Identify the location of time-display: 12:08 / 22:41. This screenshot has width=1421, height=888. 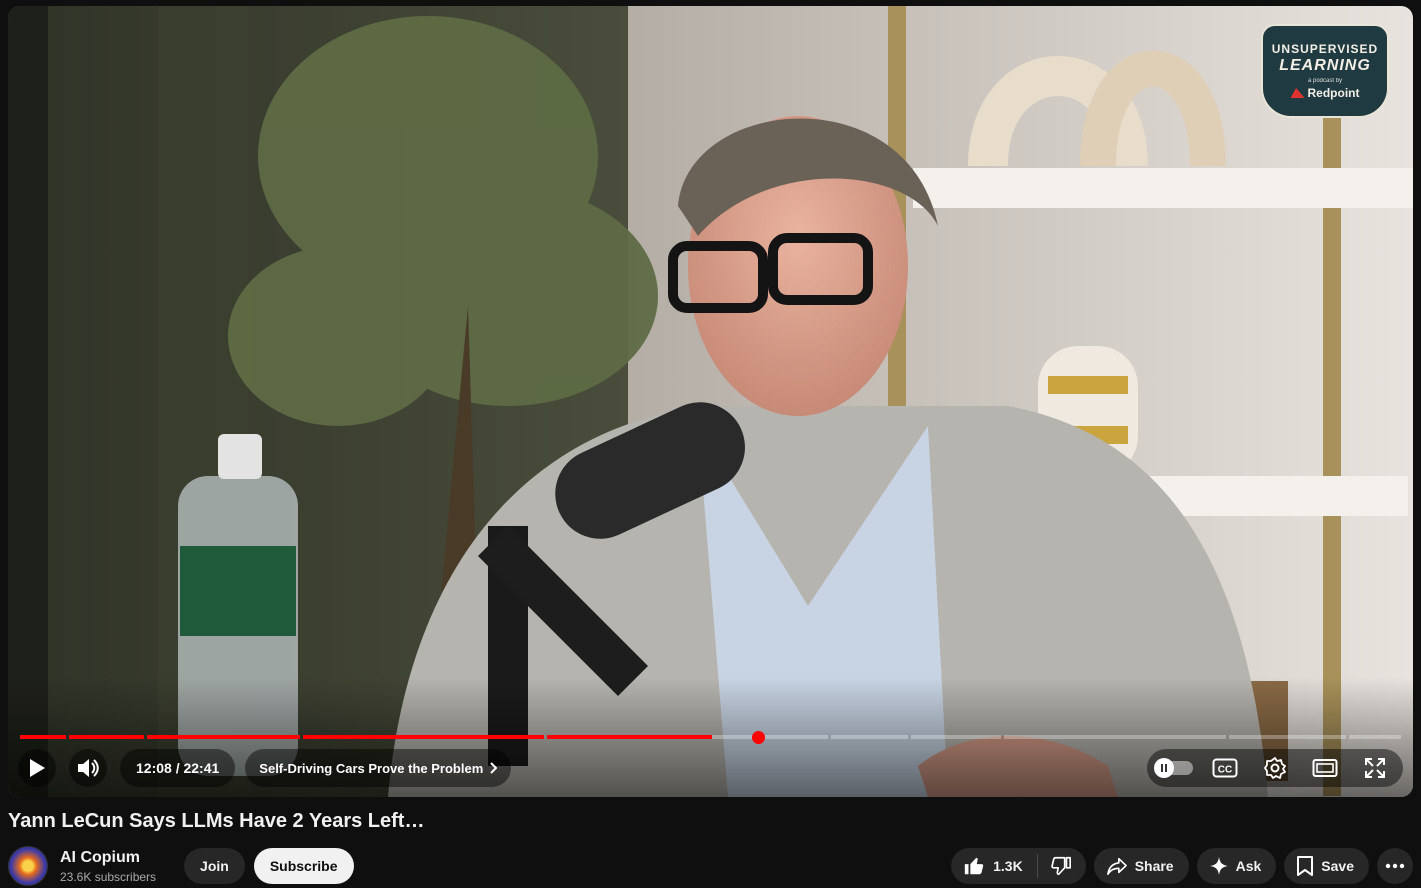
(178, 768).